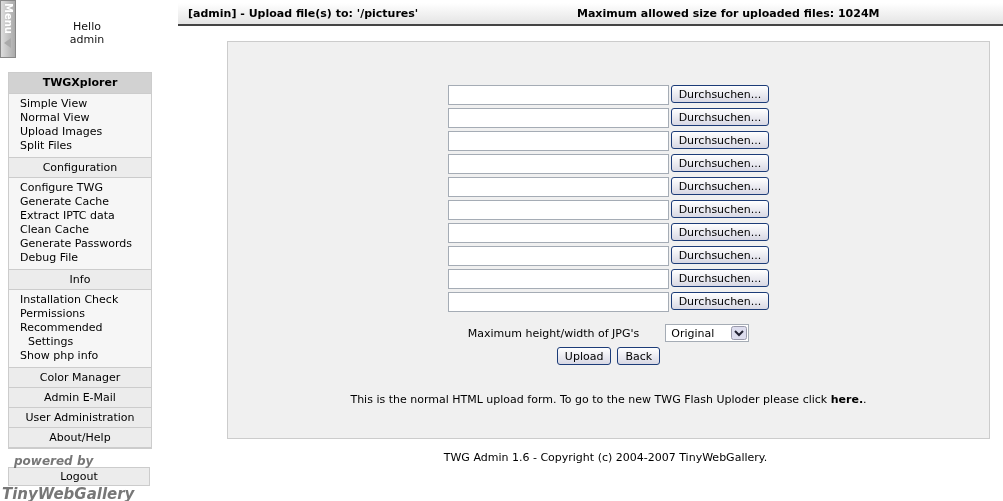  What do you see at coordinates (80, 280) in the screenshot?
I see `menu-heading: Info` at bounding box center [80, 280].